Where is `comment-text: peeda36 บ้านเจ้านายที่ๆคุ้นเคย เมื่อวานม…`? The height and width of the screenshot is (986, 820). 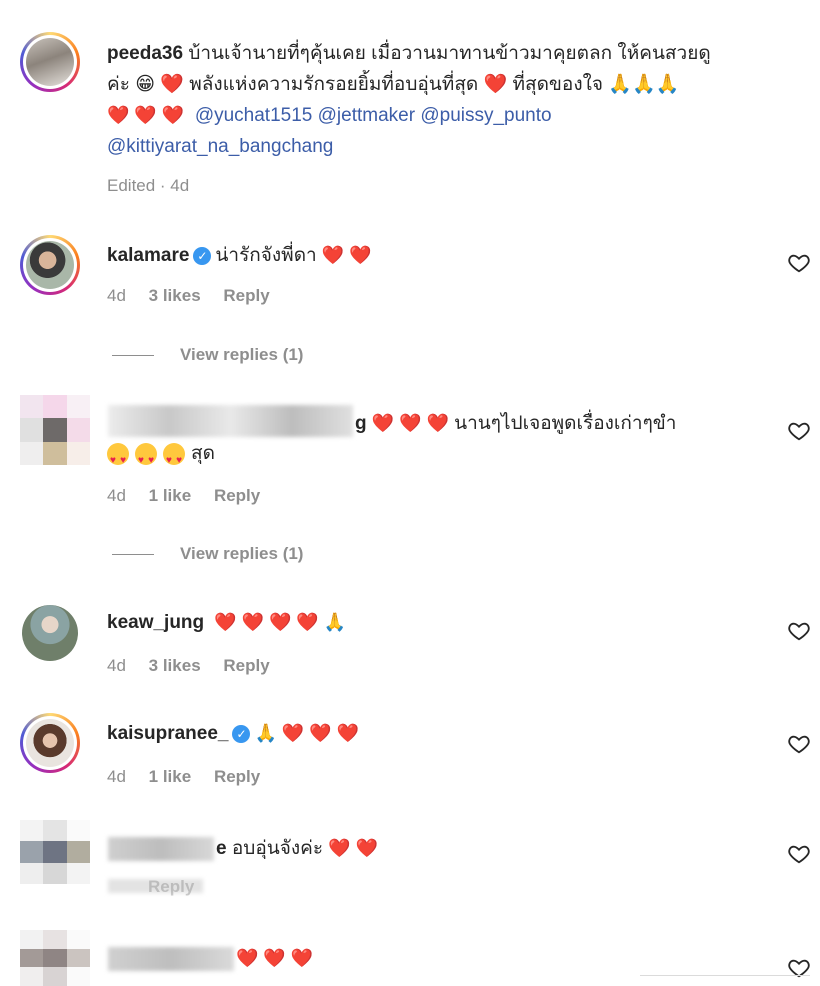 comment-text: peeda36 บ้านเจ้านายที่ๆคุ้นเคย เมื่อวานม… is located at coordinates (409, 100).